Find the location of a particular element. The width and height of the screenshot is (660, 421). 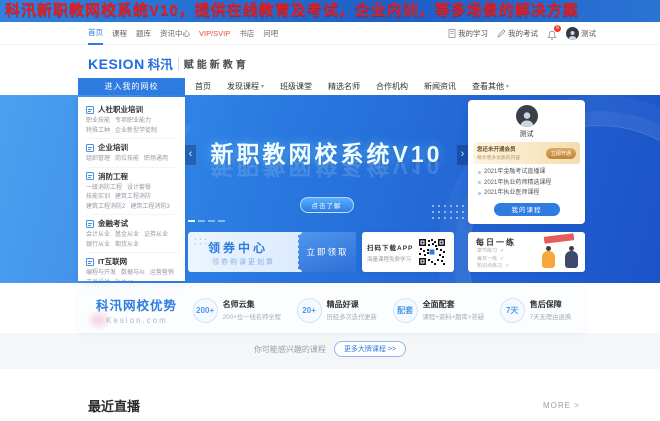

category-link: 银行从业 is located at coordinates (98, 245).